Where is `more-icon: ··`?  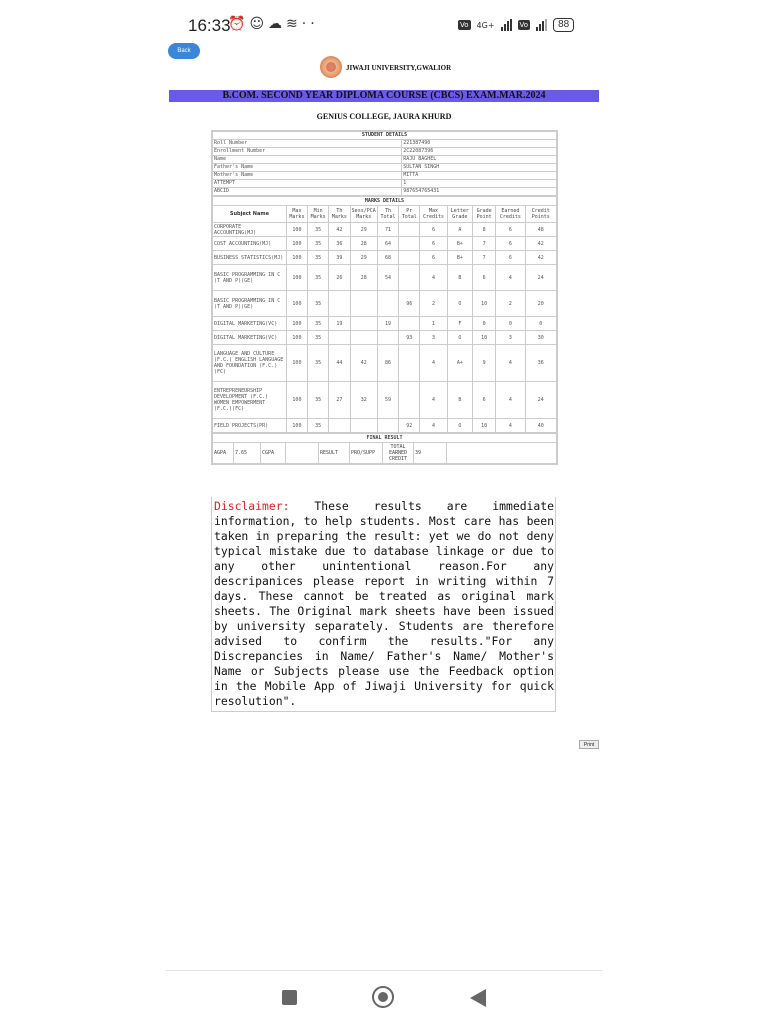
more-icon: ·· is located at coordinates (310, 24).